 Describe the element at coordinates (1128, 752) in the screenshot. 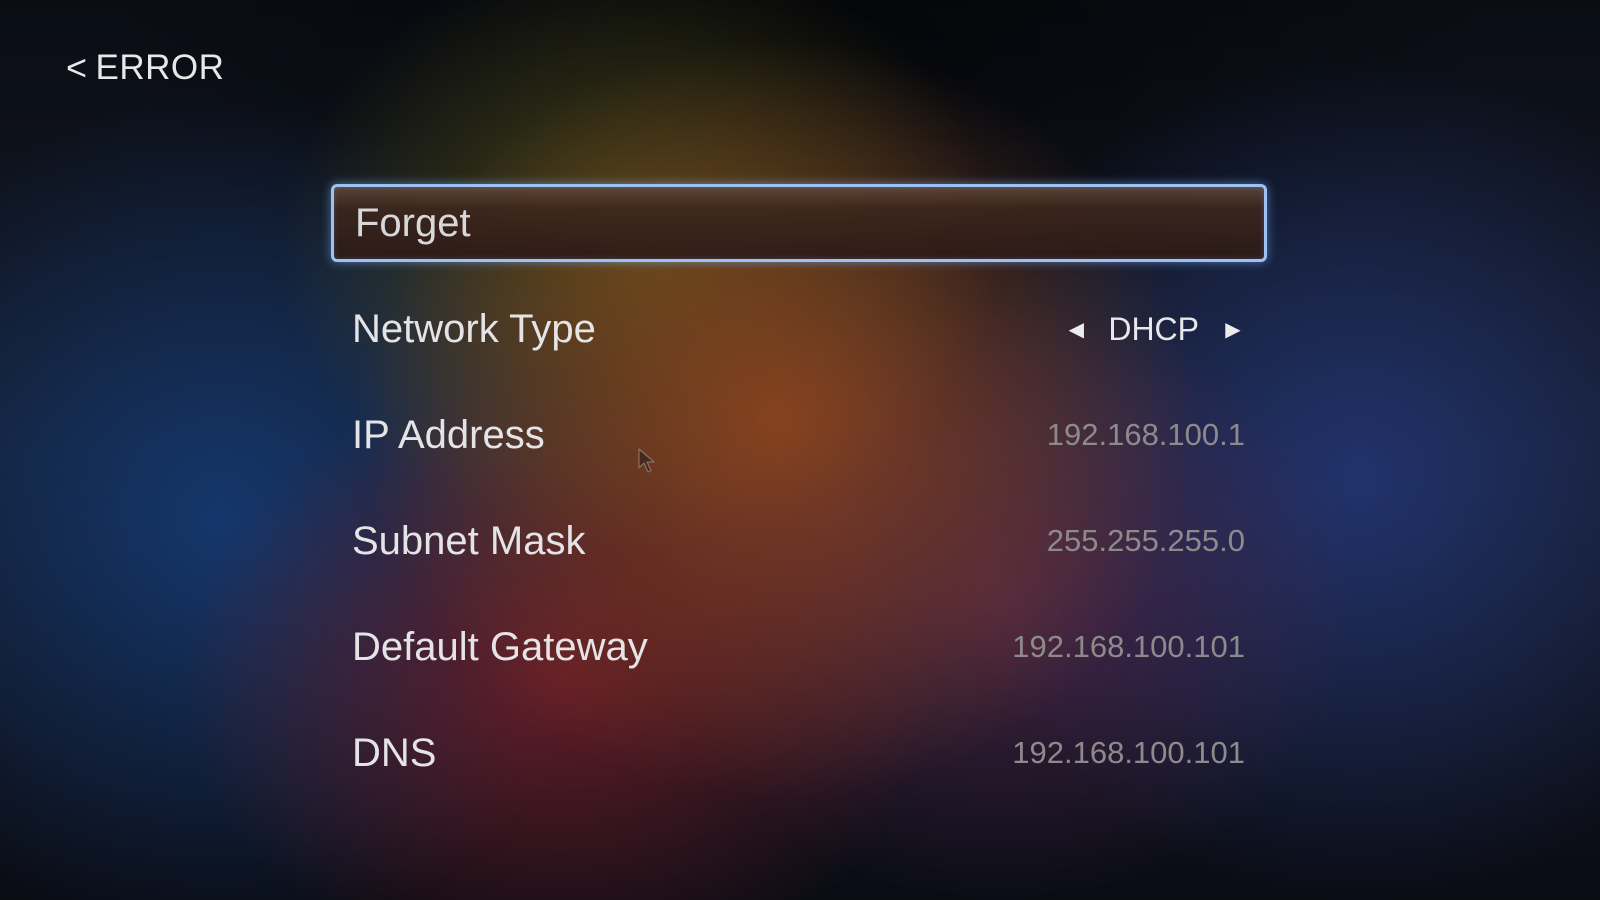

I see `dns-value: 192.168.100.101` at that location.